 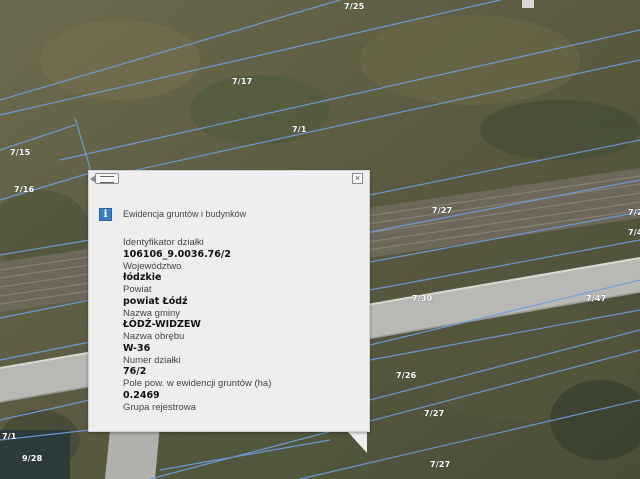 What do you see at coordinates (357, 178) in the screenshot?
I see `close-button: ×` at bounding box center [357, 178].